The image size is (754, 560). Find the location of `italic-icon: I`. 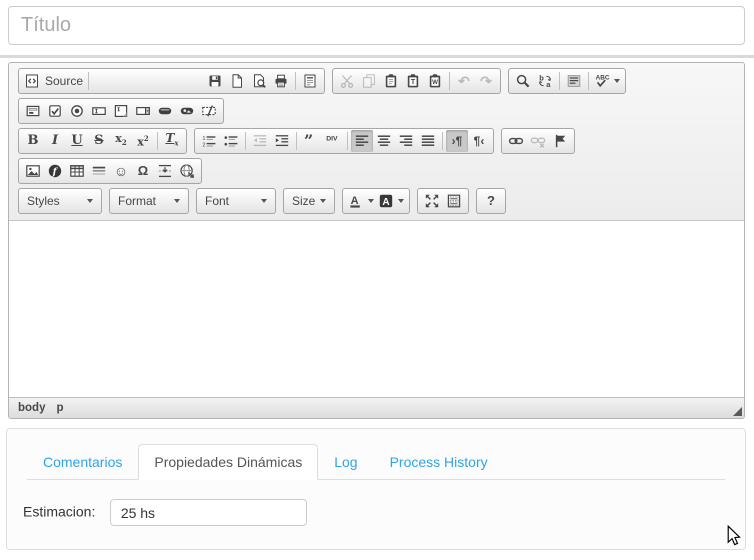

italic-icon: I is located at coordinates (55, 140).